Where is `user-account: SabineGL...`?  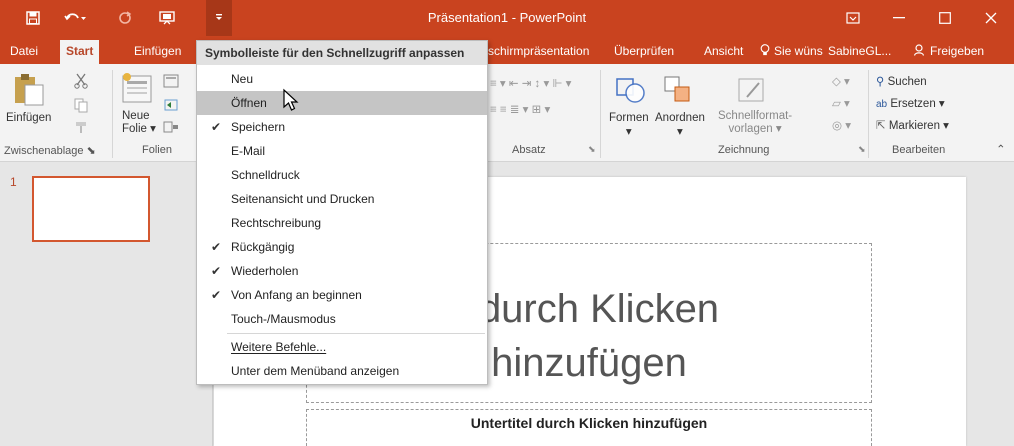 user-account: SabineGL... is located at coordinates (859, 52).